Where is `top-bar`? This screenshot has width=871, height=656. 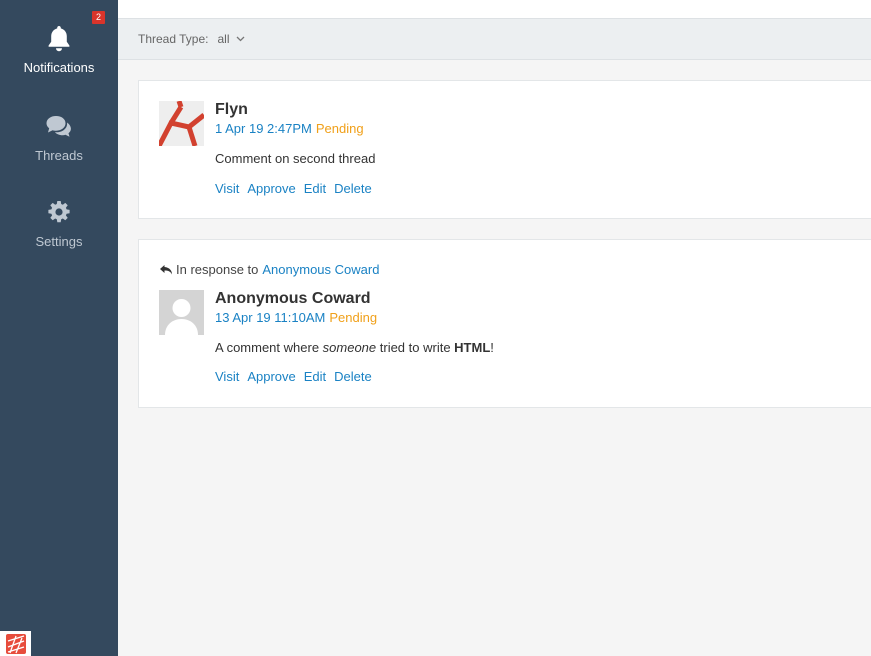
top-bar is located at coordinates (494, 9).